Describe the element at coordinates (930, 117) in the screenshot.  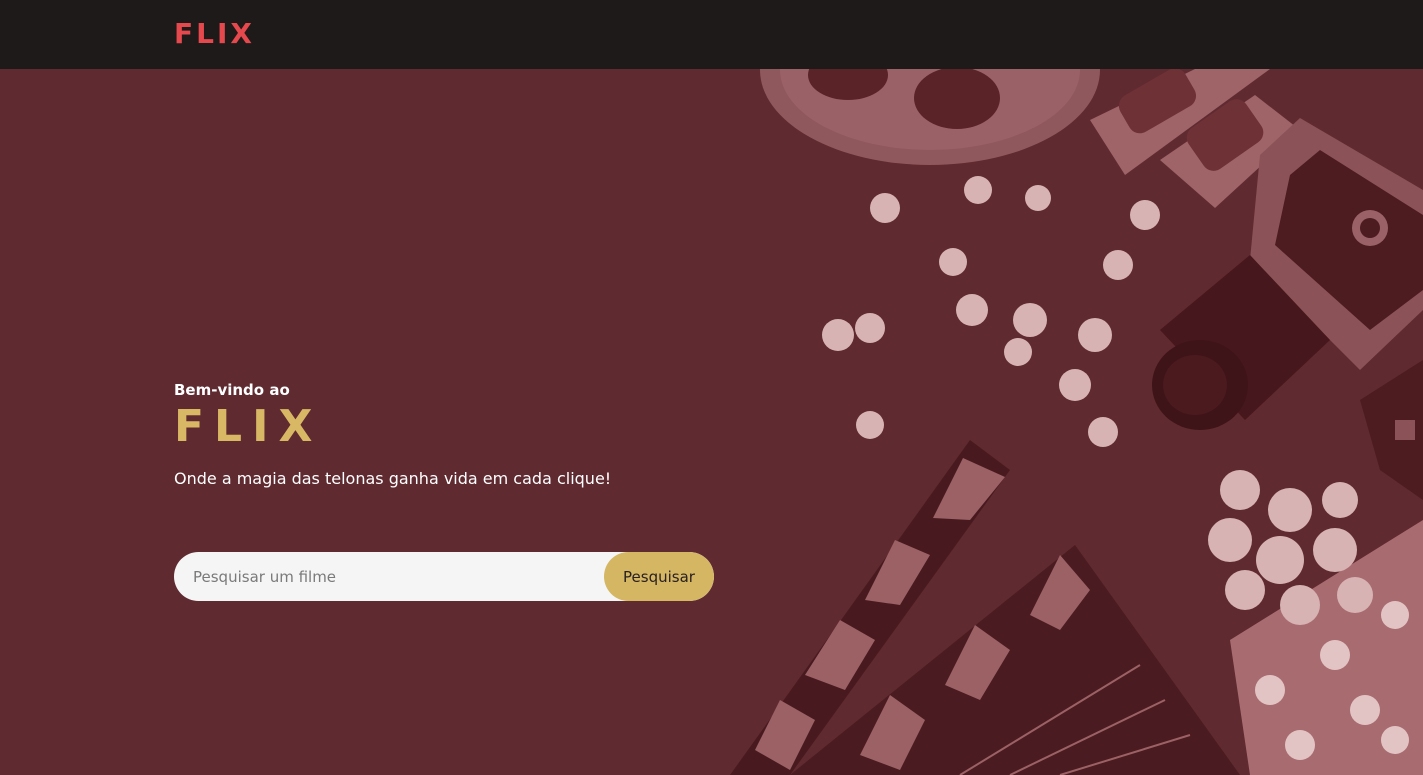
I see `film-reel-icon` at that location.